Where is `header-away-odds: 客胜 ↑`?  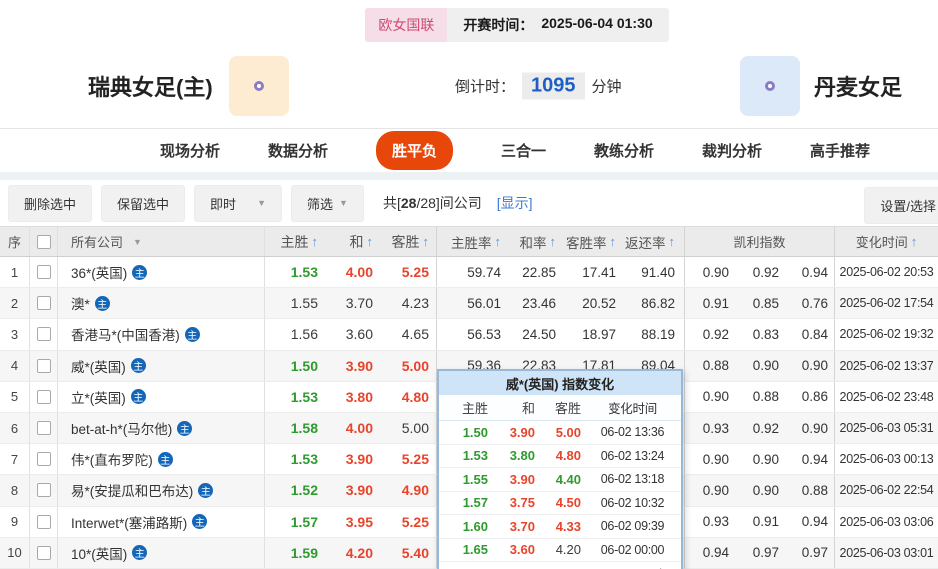
header-away-odds: 客胜 ↑ is located at coordinates (408, 241).